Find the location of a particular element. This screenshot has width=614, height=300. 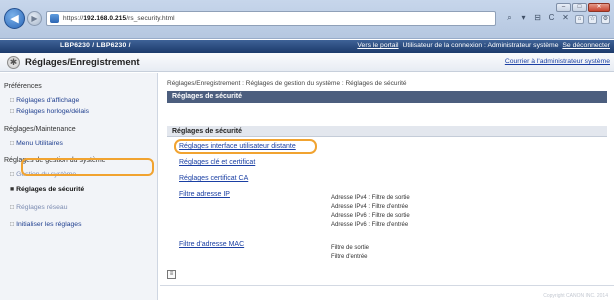

sidebar-item-display-settings: □ Réglages d'affichage is located at coordinates (44, 100).